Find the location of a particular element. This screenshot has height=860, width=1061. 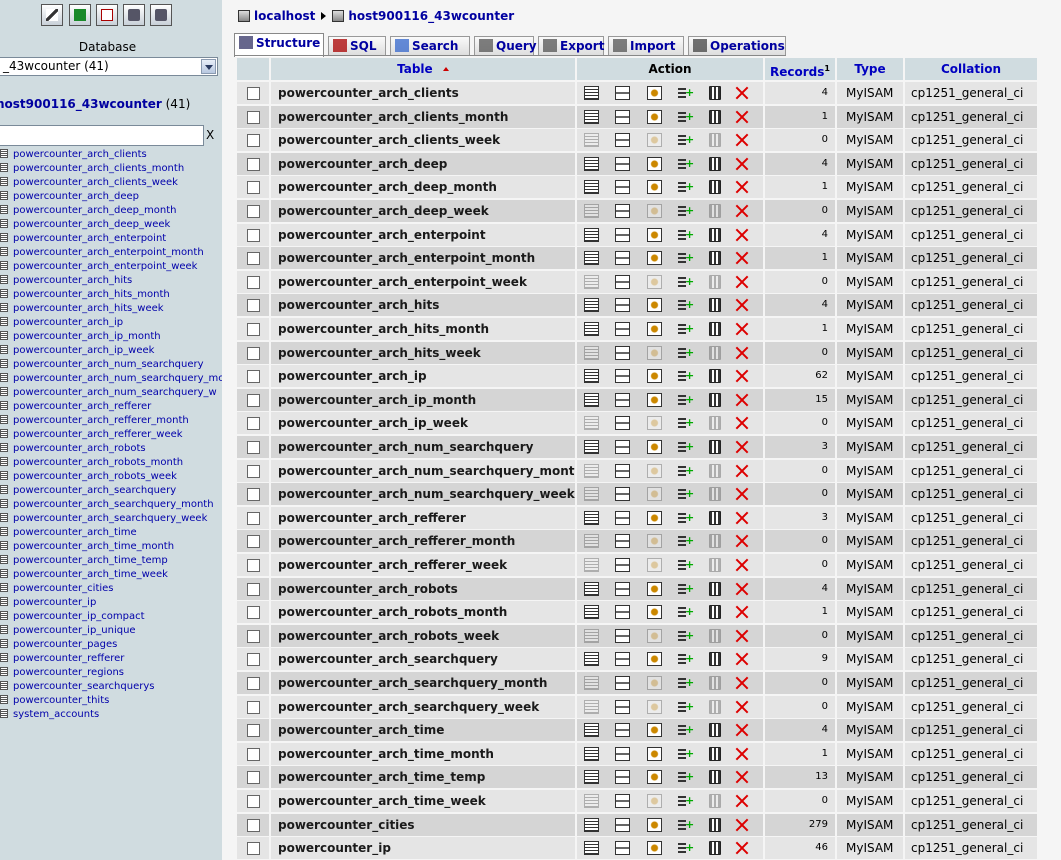

sidebar-table-item: powercounter_searchquerys is located at coordinates (77, 687).